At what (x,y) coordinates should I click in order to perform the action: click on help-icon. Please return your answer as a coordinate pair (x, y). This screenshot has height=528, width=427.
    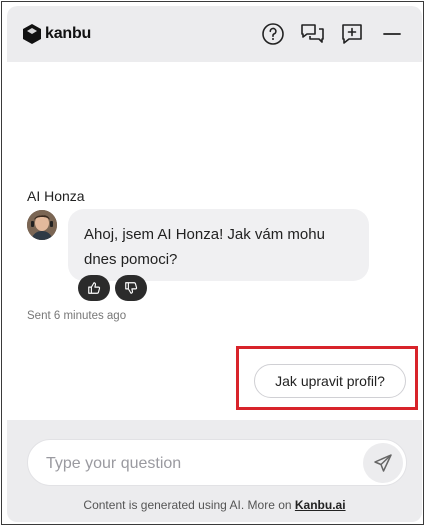
    Looking at the image, I should click on (273, 34).